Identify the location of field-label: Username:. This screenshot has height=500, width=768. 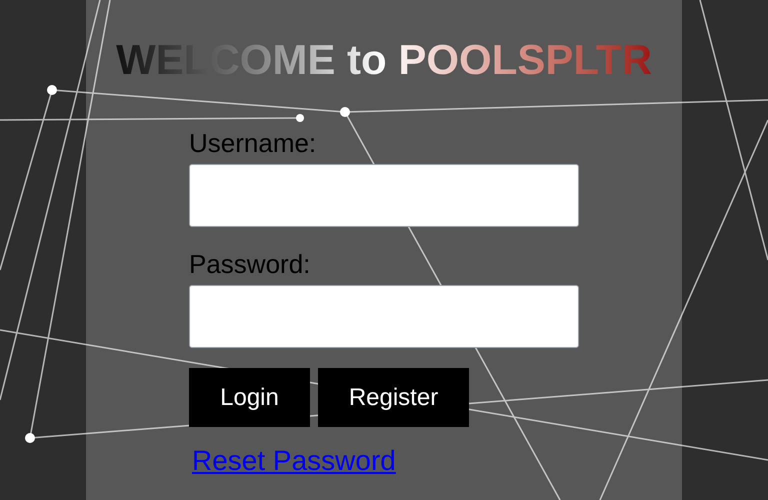
(253, 143).